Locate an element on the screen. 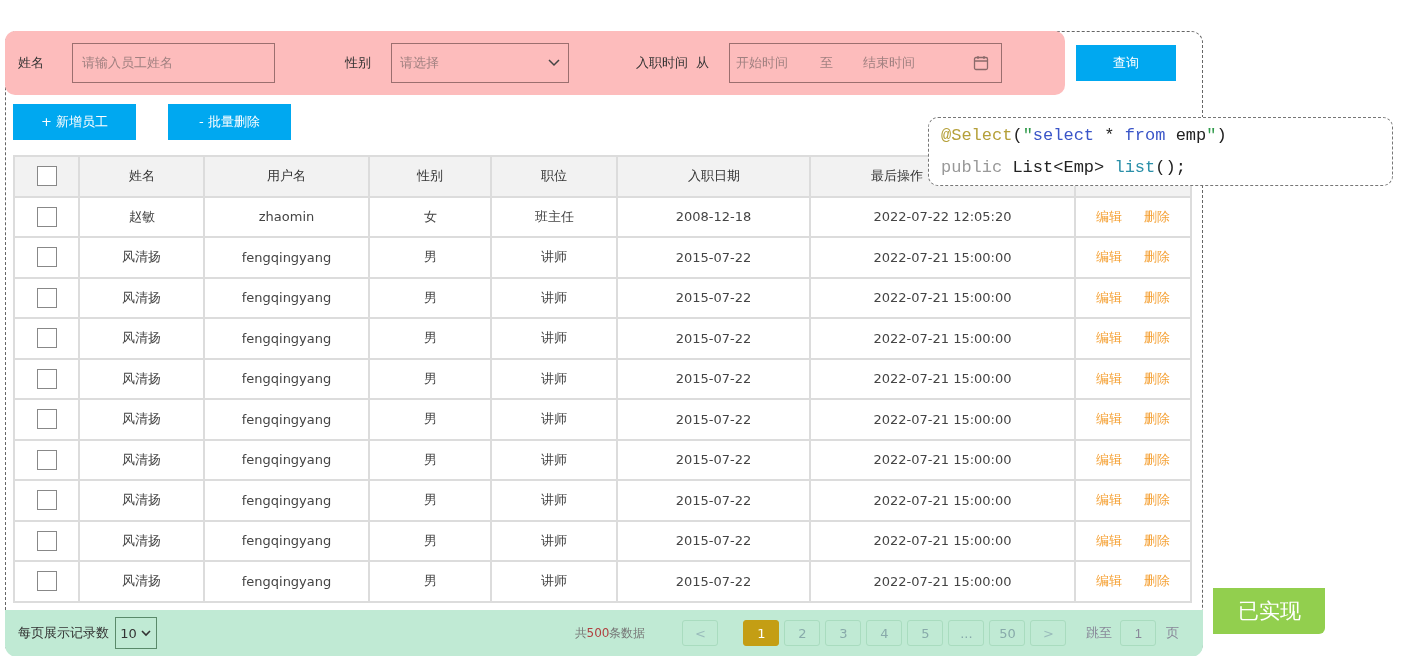  column-header: 用户名 is located at coordinates (286, 176).